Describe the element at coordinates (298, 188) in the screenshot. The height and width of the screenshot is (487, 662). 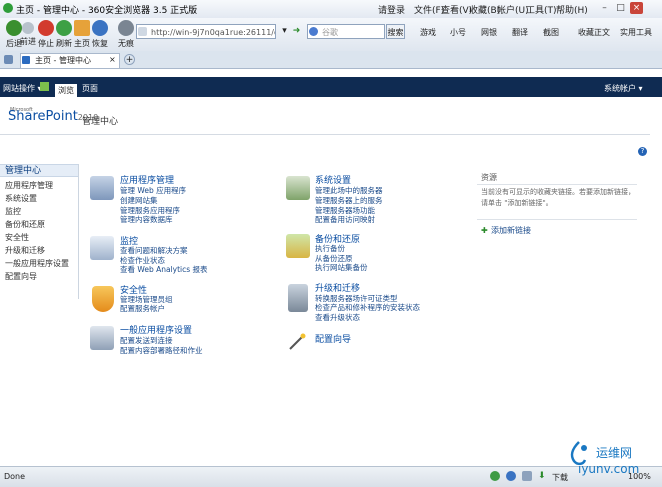
I see `system-settings-icon` at that location.